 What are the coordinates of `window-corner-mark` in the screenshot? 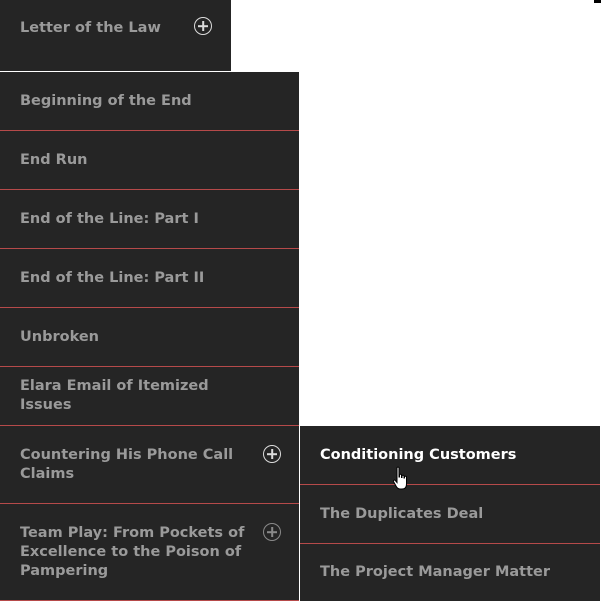 It's located at (597, 1).